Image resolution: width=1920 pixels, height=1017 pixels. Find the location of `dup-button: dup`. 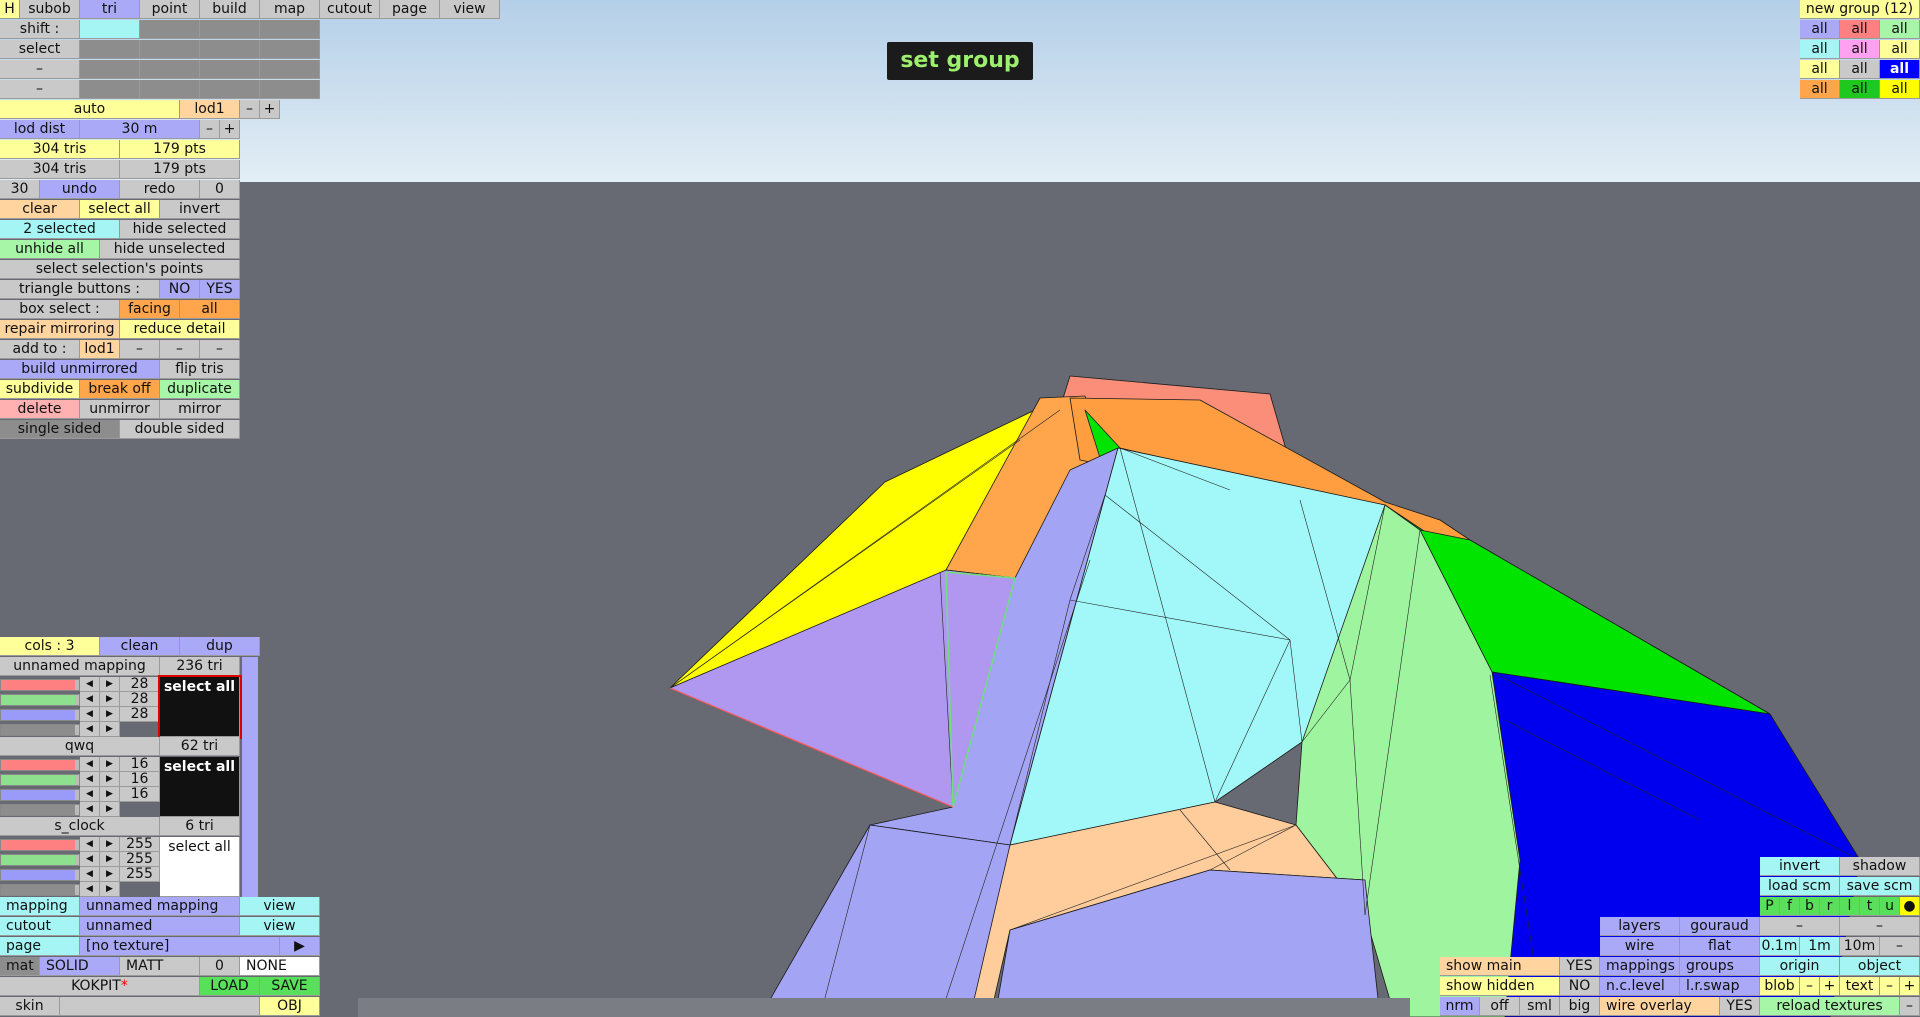

dup-button: dup is located at coordinates (220, 646).